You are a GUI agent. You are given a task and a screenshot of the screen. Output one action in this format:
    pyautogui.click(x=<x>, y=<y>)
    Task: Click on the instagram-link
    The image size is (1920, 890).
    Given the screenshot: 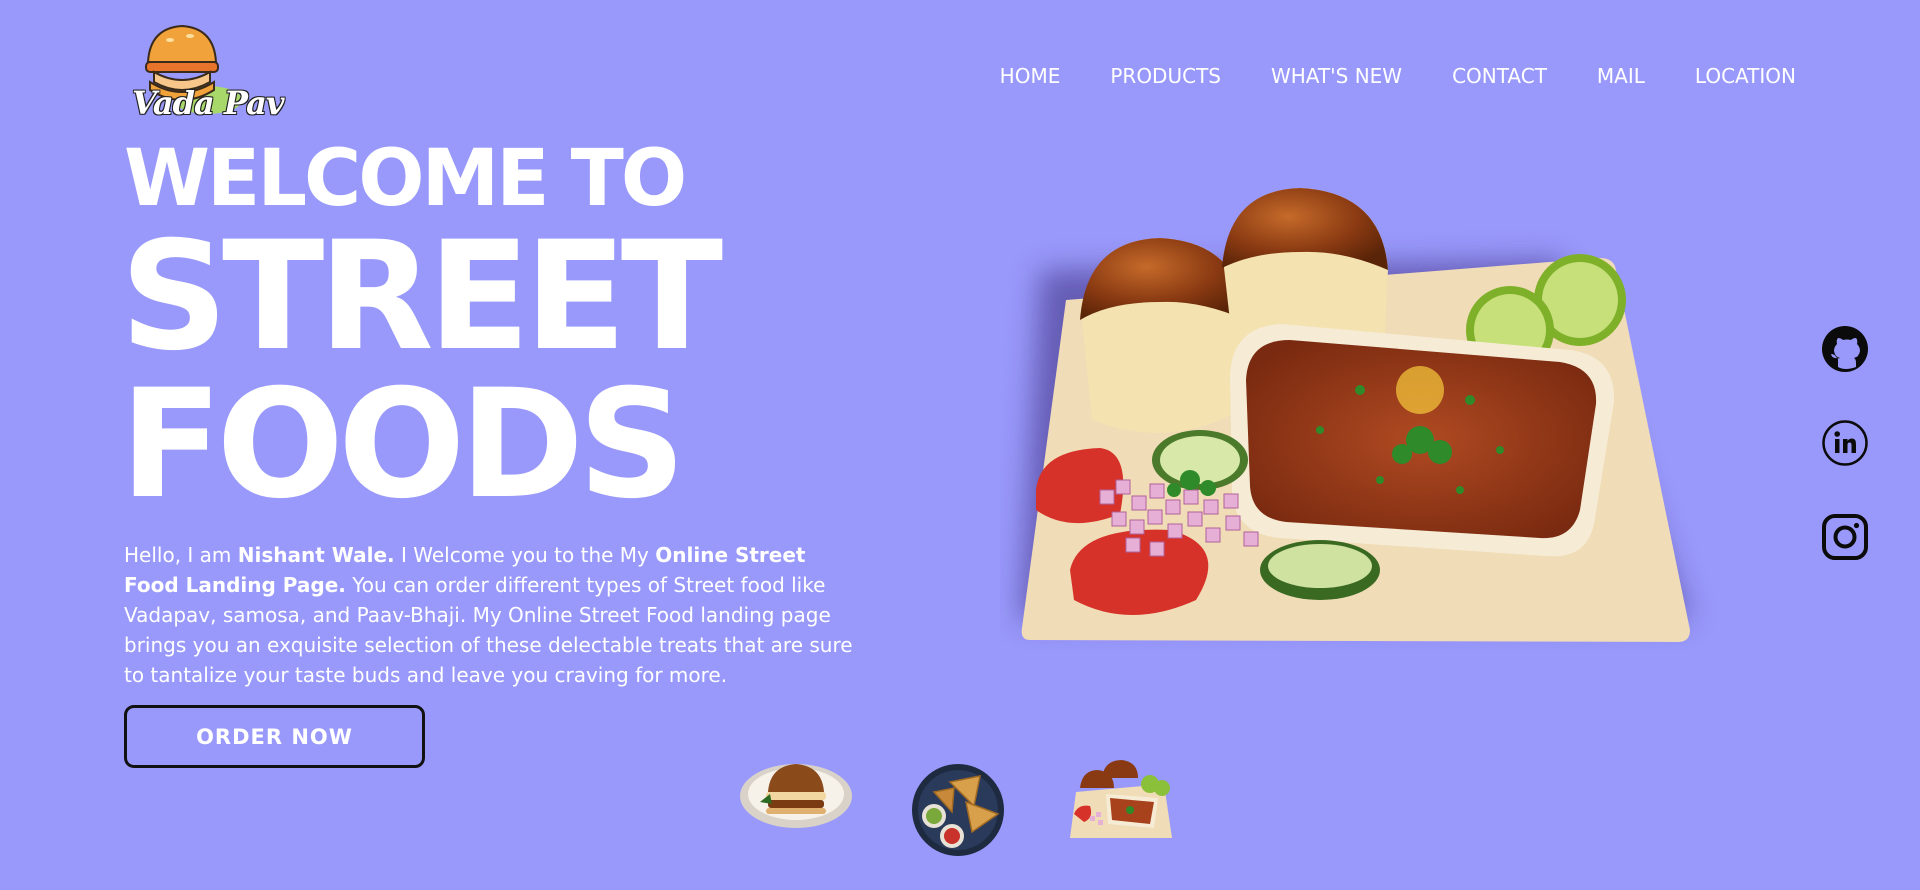 What is the action you would take?
    pyautogui.click(x=1845, y=537)
    